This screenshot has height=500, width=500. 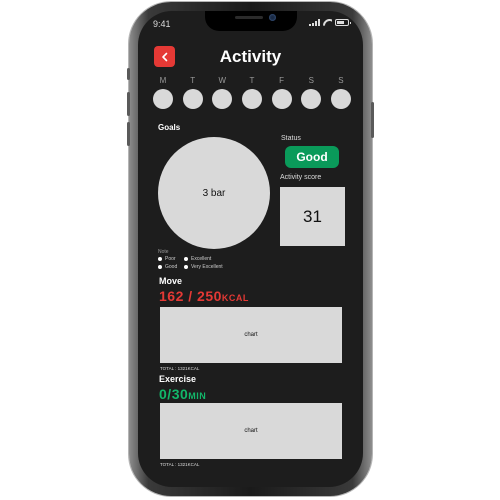 I want to click on status-icons, so click(x=330, y=22).